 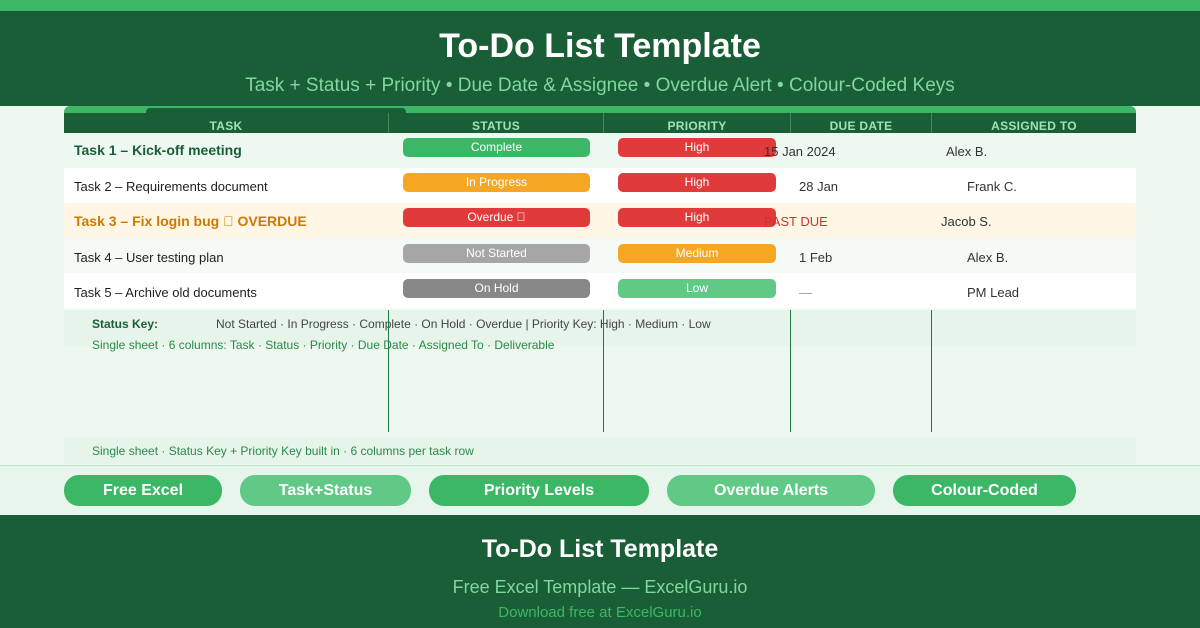 What do you see at coordinates (496, 123) in the screenshot?
I see `column-header-status: STATUS` at bounding box center [496, 123].